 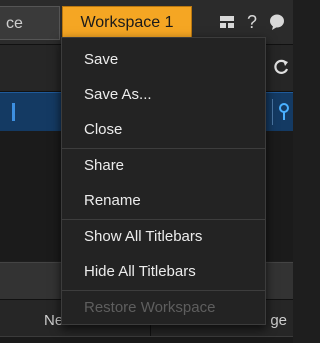 I want to click on chat-icon, so click(x=277, y=22).